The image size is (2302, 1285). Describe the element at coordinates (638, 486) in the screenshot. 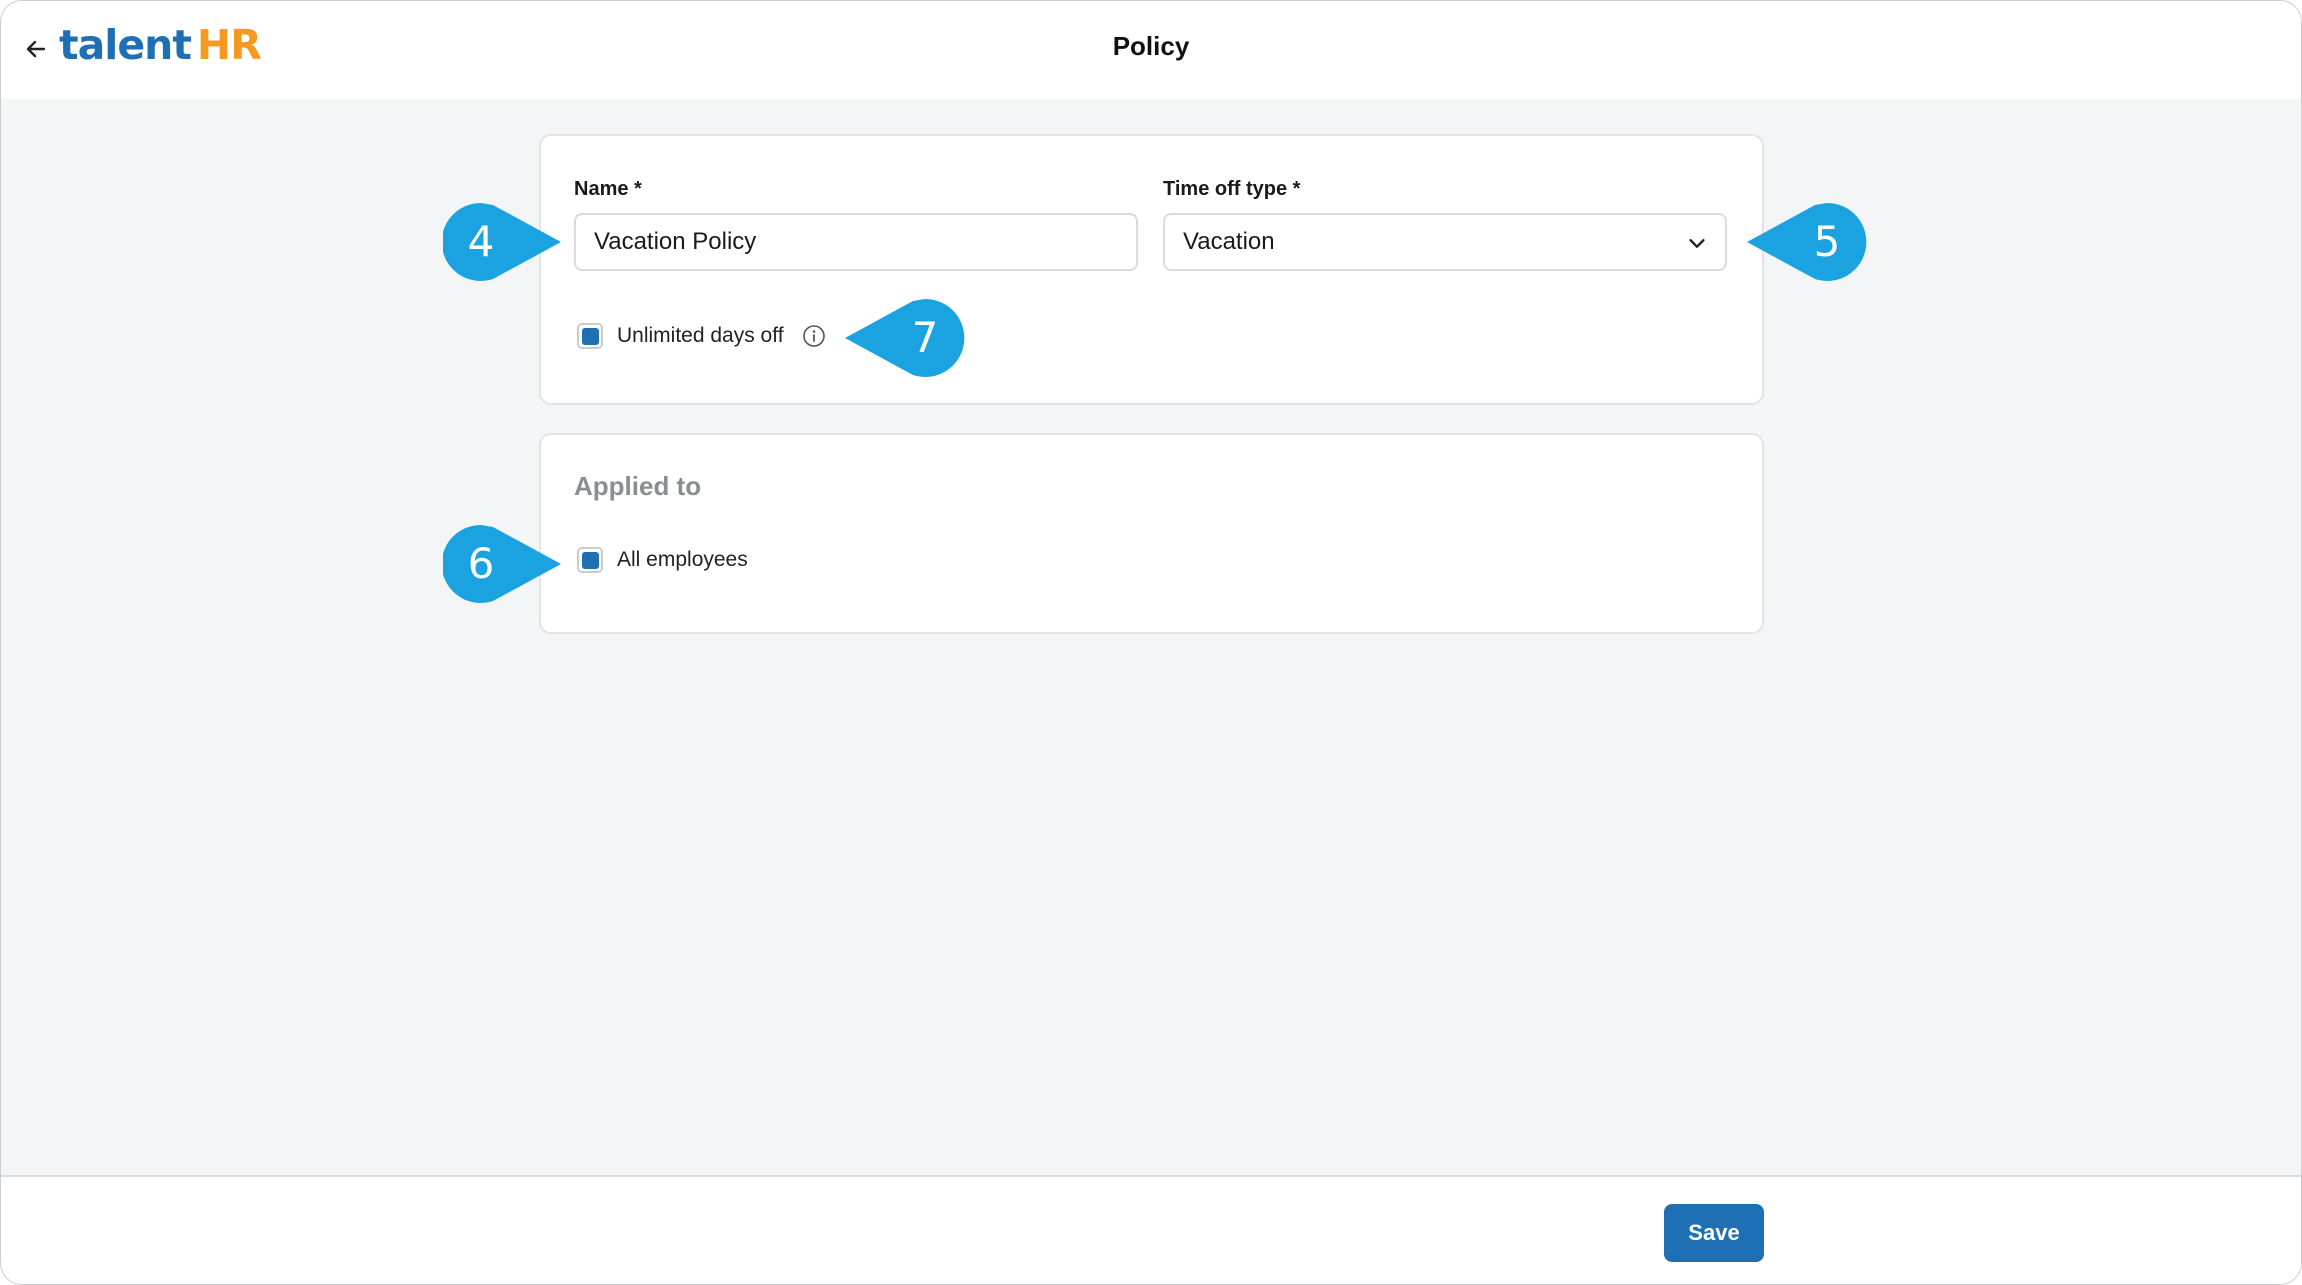

I see `applied-to-title: Applied to` at that location.